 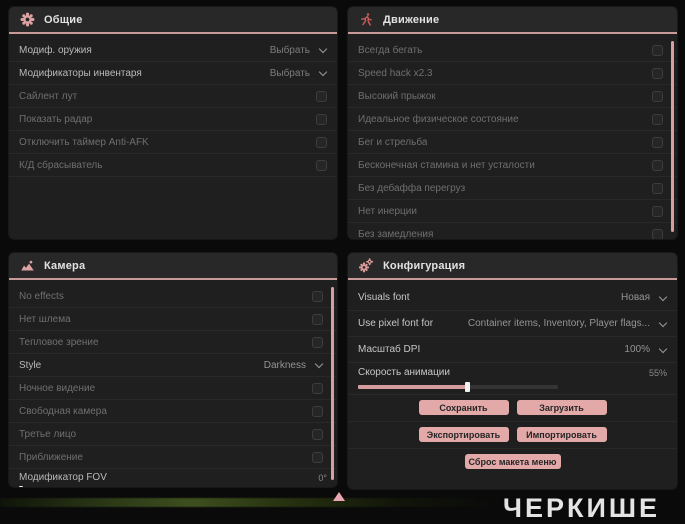 What do you see at coordinates (657, 50) in the screenshot?
I see `always-run-checkbox` at bounding box center [657, 50].